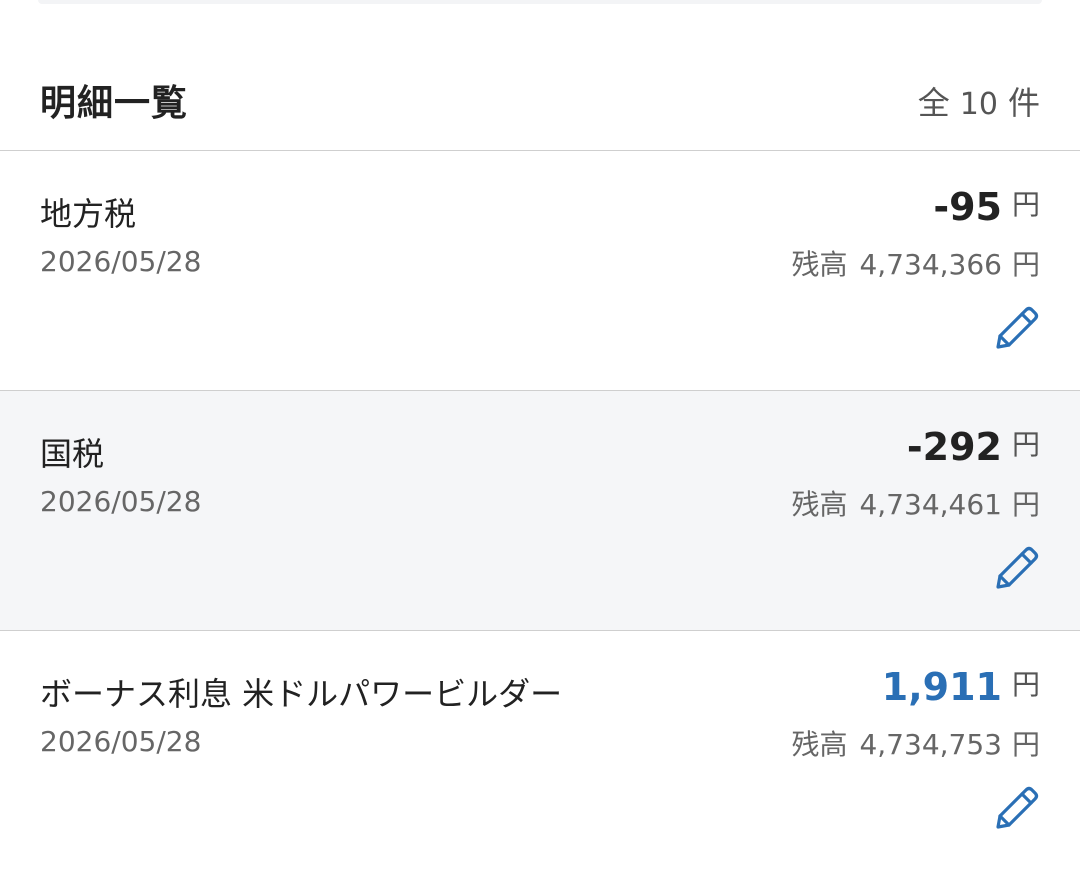 Image resolution: width=1080 pixels, height=870 pixels. I want to click on transaction-amount-group: -292 円, so click(973, 447).